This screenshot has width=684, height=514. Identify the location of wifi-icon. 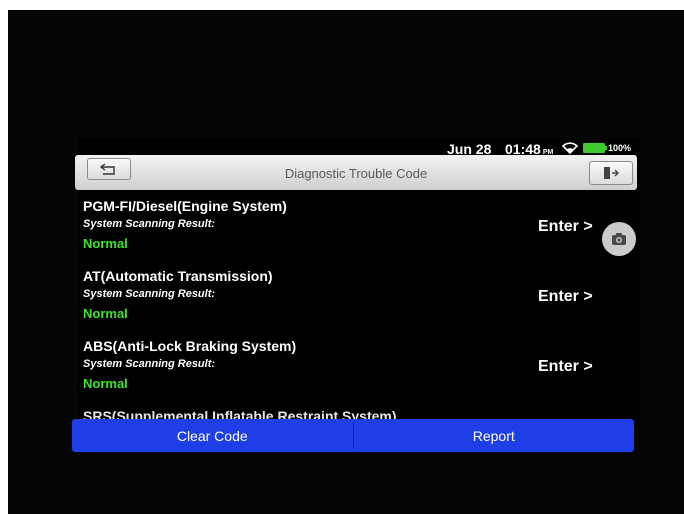
(570, 148).